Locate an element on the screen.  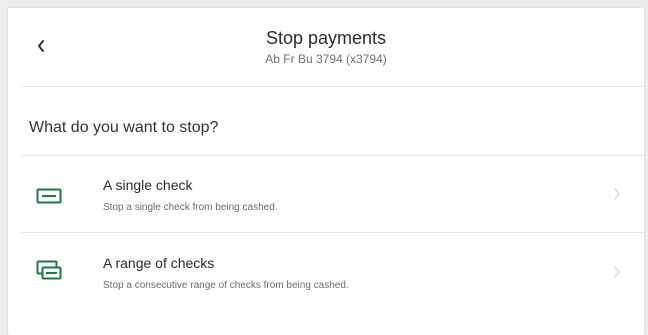
option-description: Stop a single check from being cashed. is located at coordinates (190, 207).